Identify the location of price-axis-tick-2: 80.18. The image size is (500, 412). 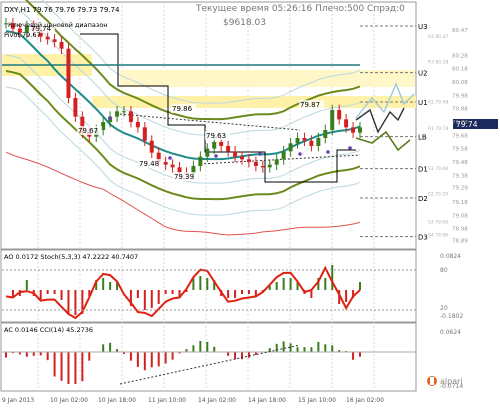
(460, 70).